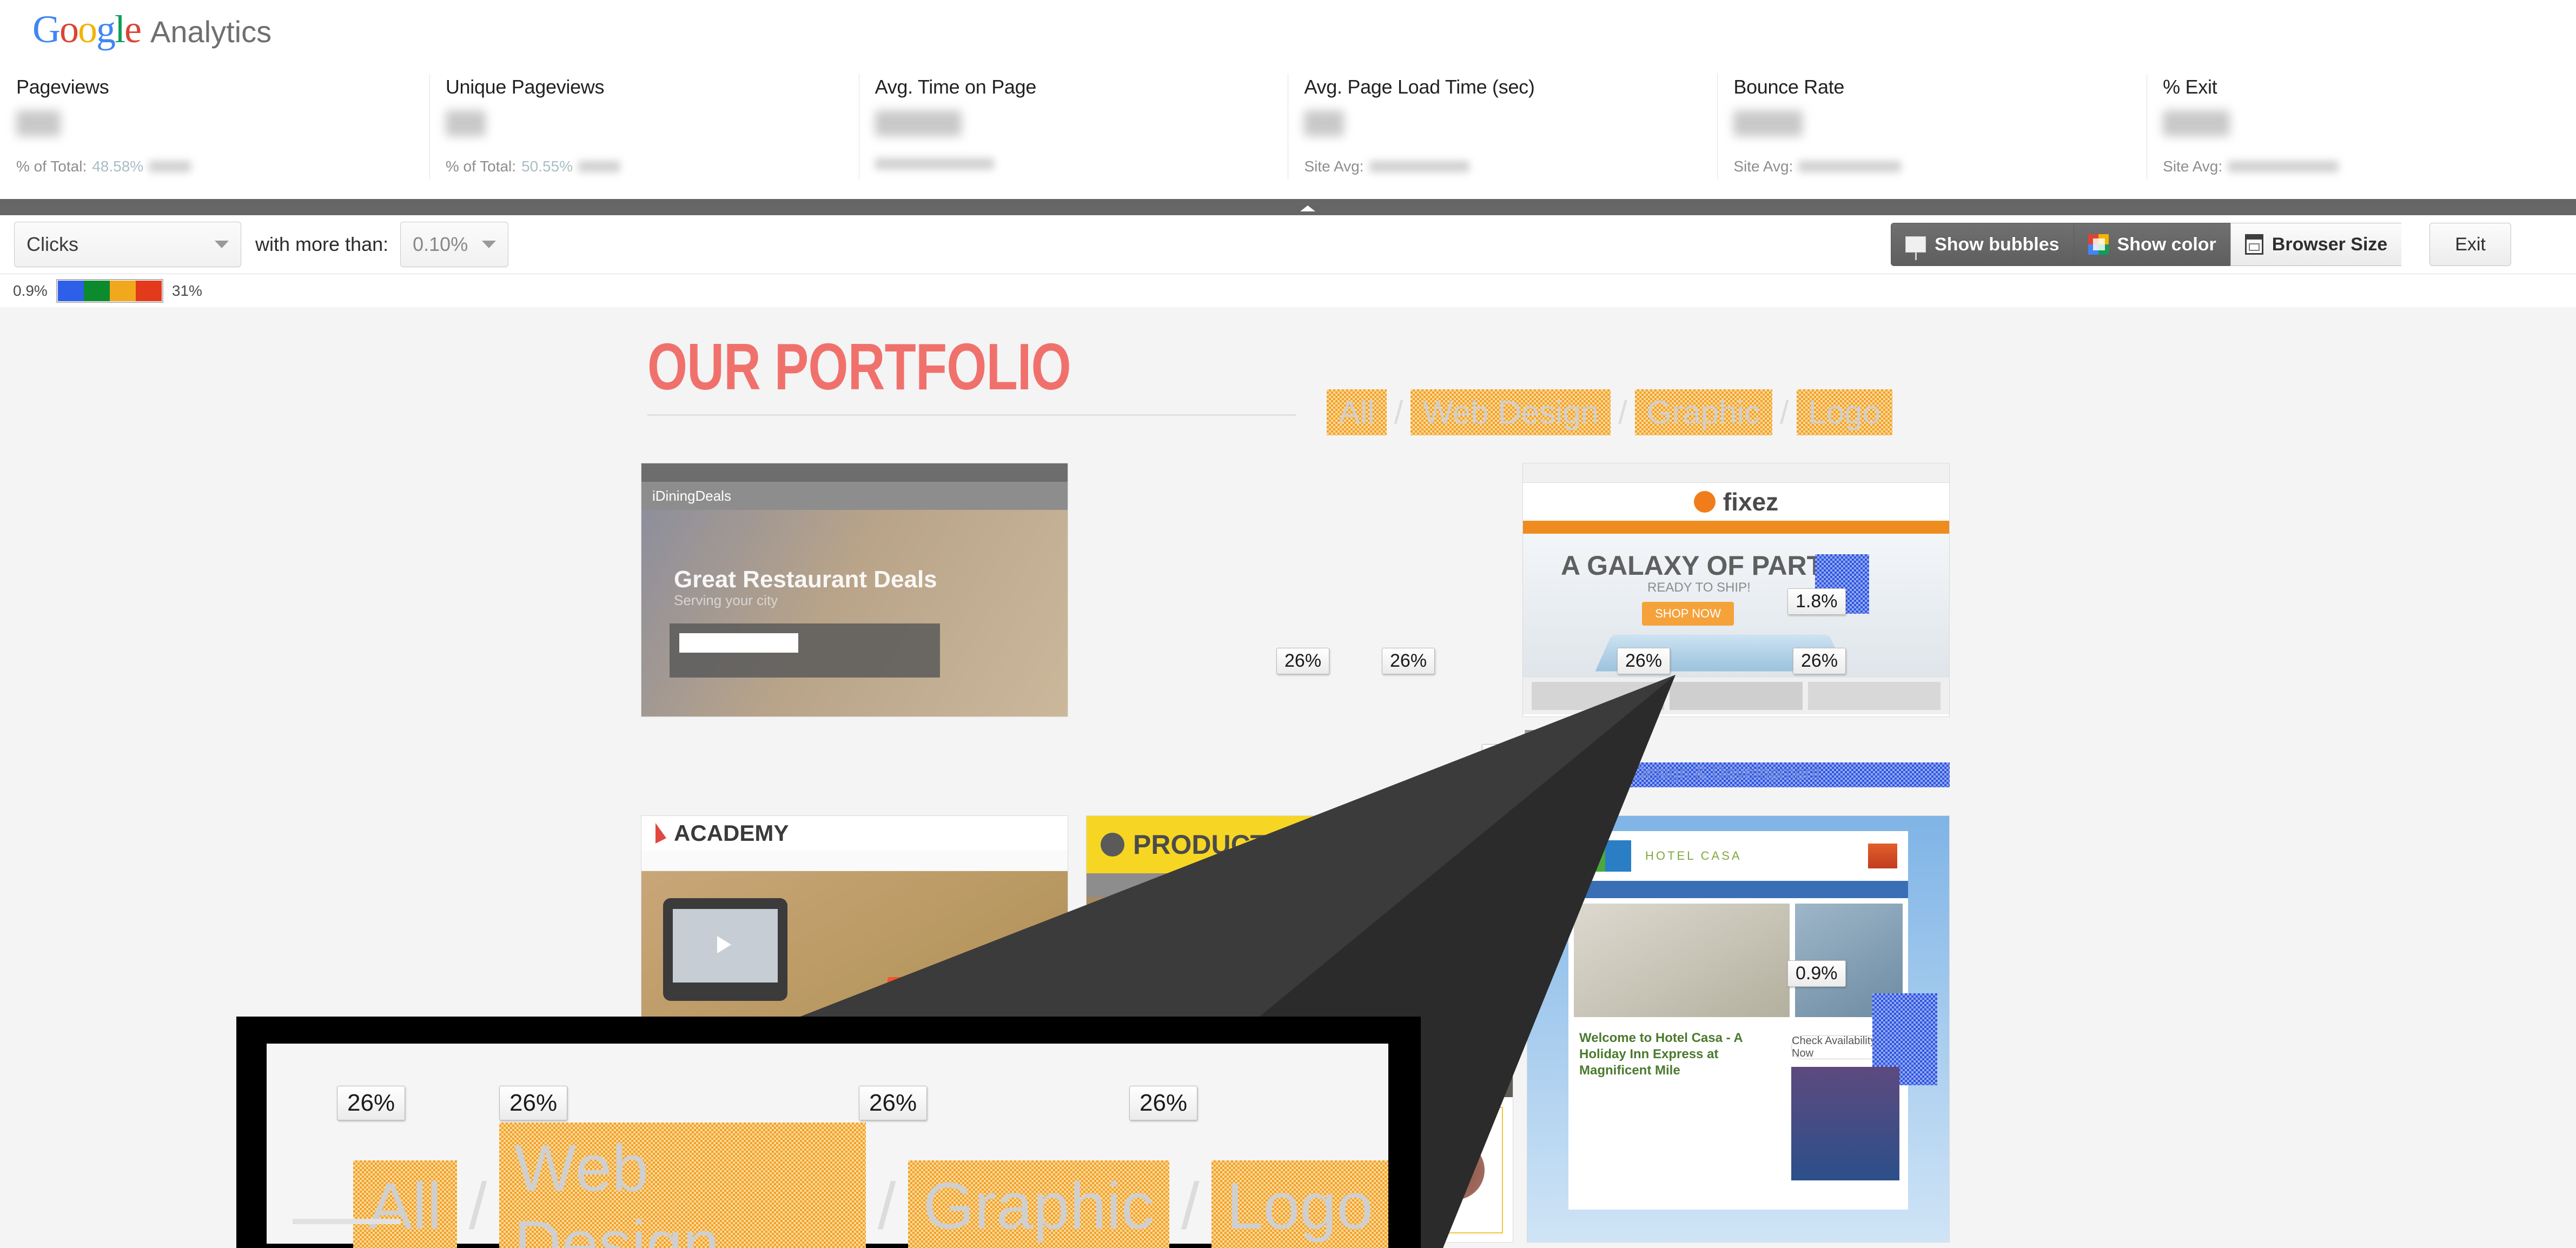 Image resolution: width=2576 pixels, height=1248 pixels. I want to click on show-bubbles-button: Show bubbles, so click(1983, 244).